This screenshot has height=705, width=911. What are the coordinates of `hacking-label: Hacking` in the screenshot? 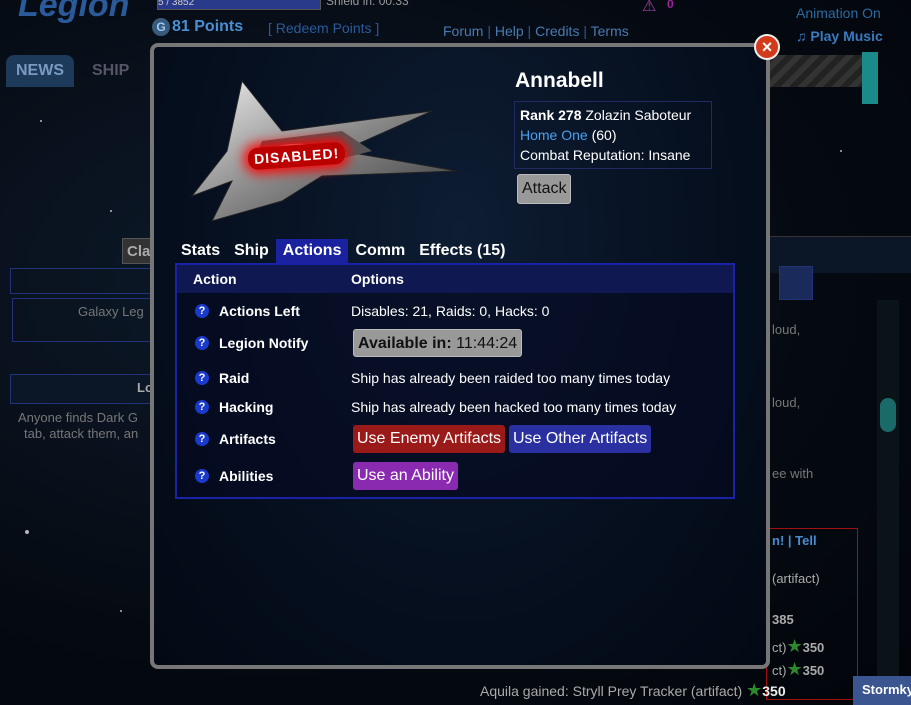 It's located at (246, 407).